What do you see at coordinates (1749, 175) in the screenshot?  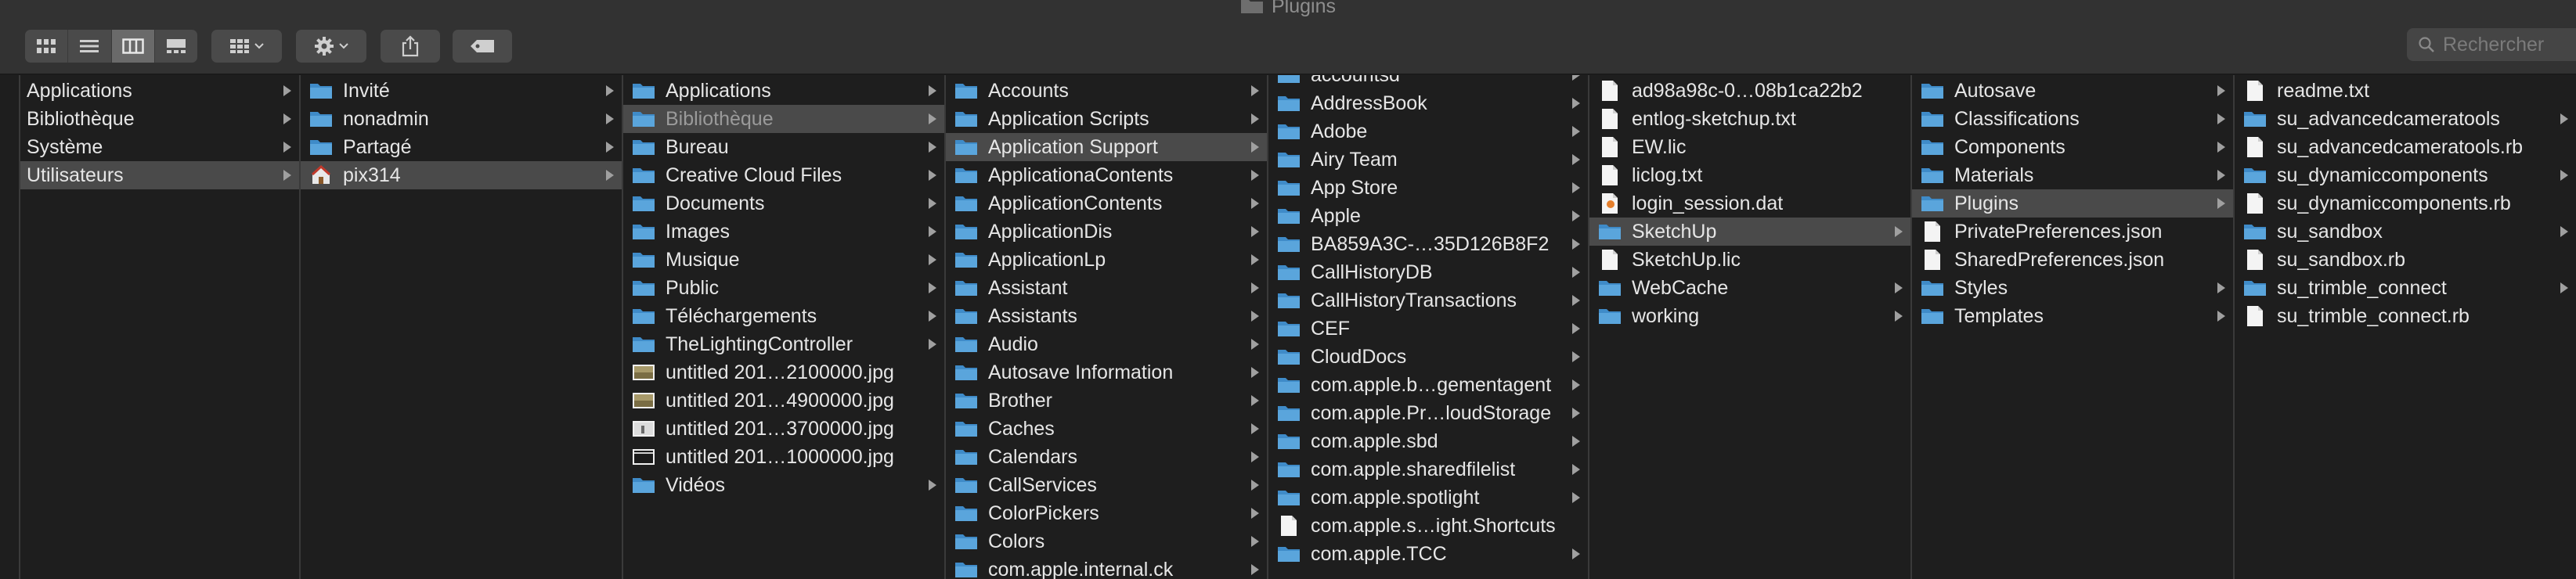 I see `list-item: liclog.txt` at bounding box center [1749, 175].